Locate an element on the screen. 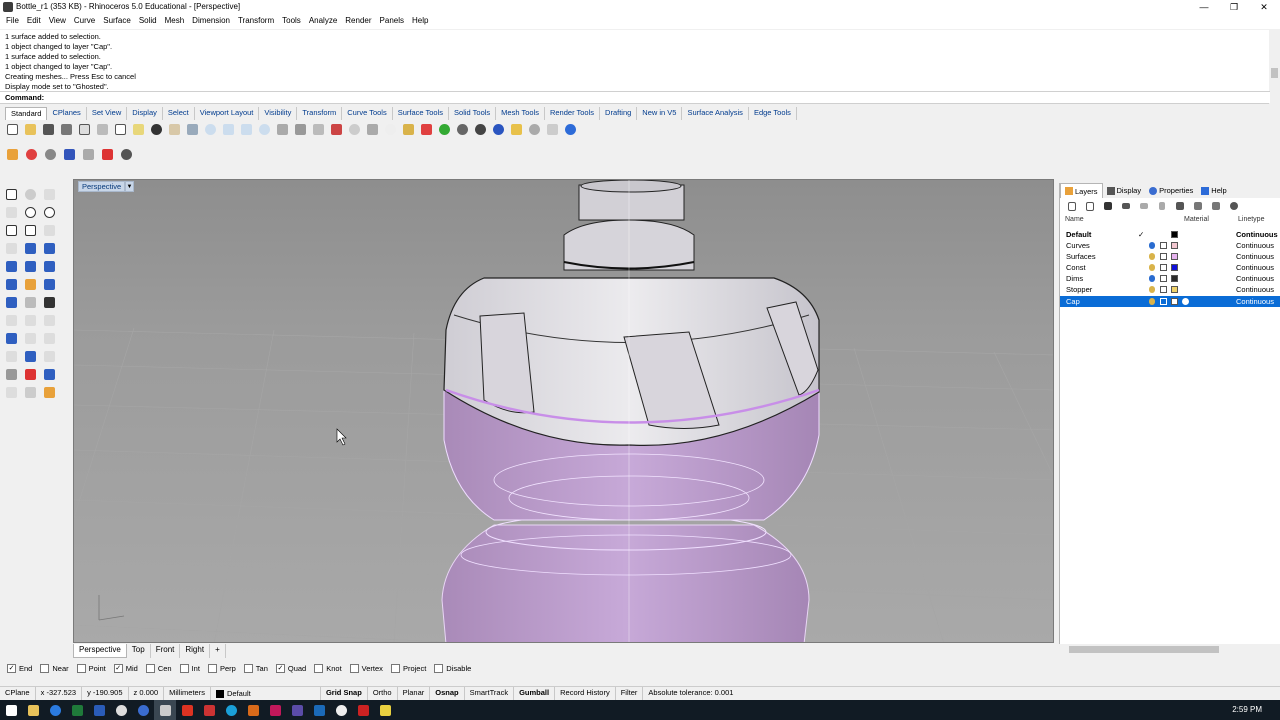  rhino-taskbar-icon is located at coordinates (165, 710).